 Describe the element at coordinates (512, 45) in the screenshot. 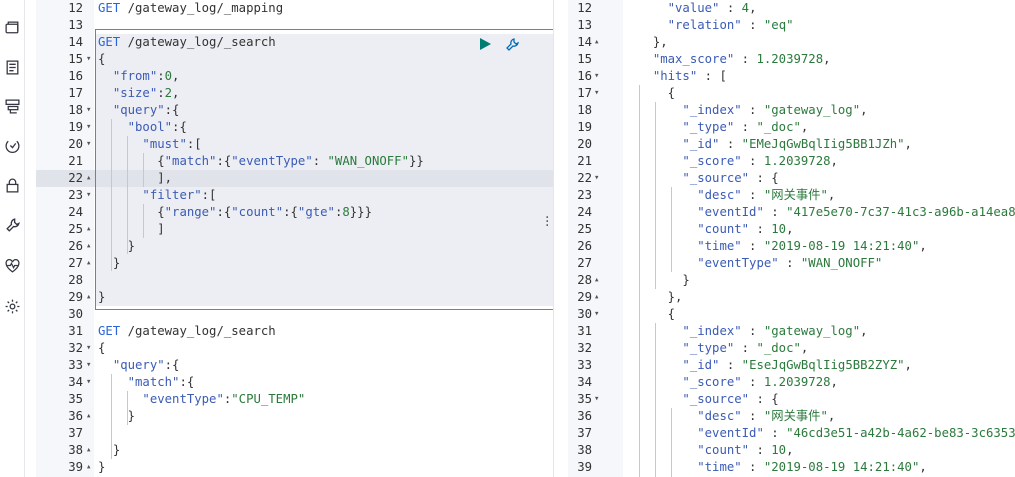

I see `wrench-icon` at that location.